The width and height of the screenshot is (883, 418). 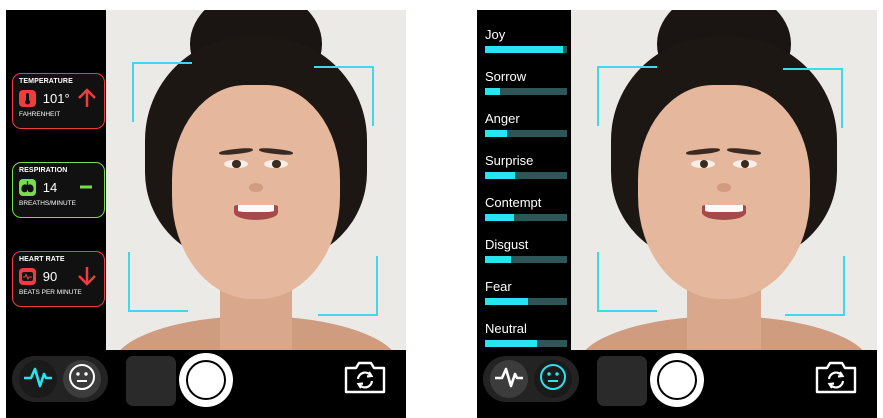 I want to click on emotion-label: Anger, so click(x=502, y=118).